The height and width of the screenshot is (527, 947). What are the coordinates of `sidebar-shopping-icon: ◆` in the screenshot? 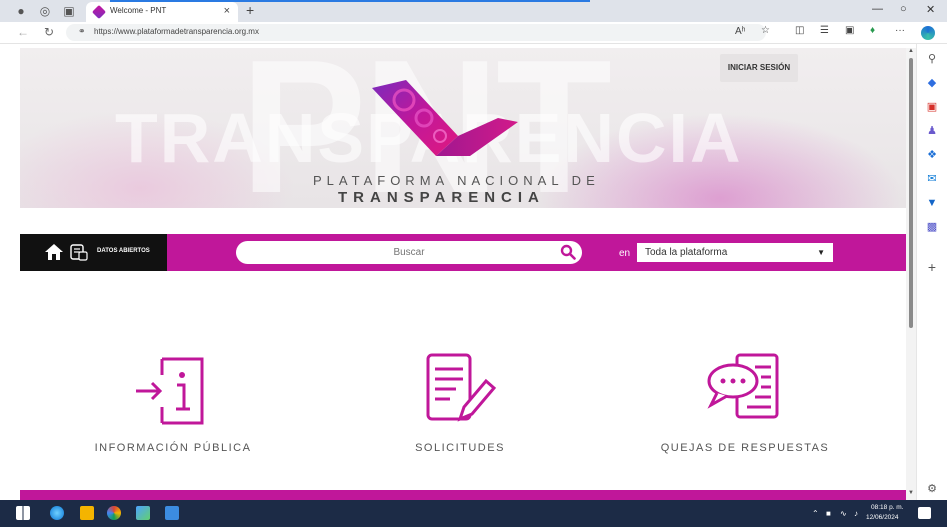 It's located at (932, 83).